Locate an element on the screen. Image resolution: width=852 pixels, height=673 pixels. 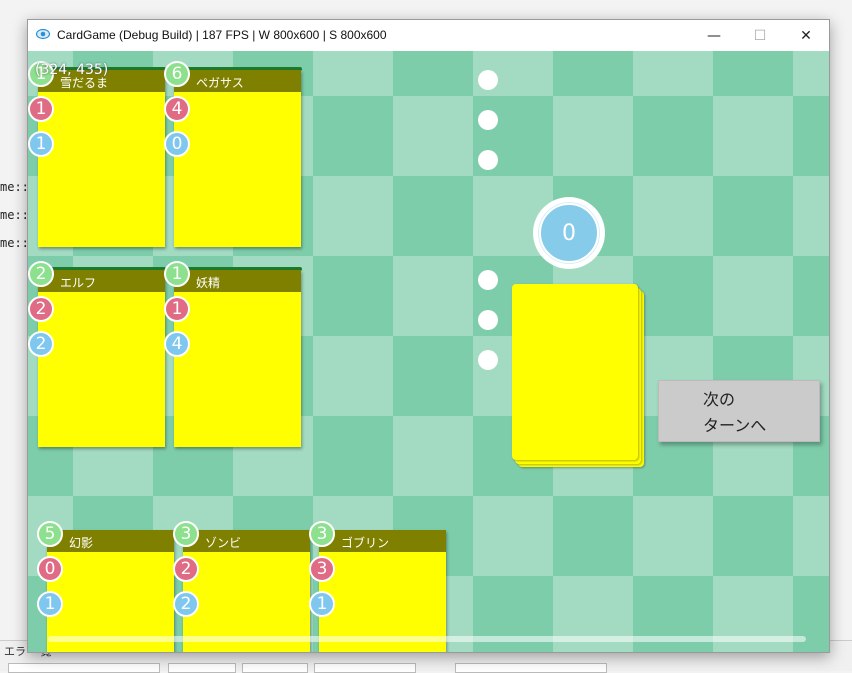
card-name: 幻影 is located at coordinates (81, 543).